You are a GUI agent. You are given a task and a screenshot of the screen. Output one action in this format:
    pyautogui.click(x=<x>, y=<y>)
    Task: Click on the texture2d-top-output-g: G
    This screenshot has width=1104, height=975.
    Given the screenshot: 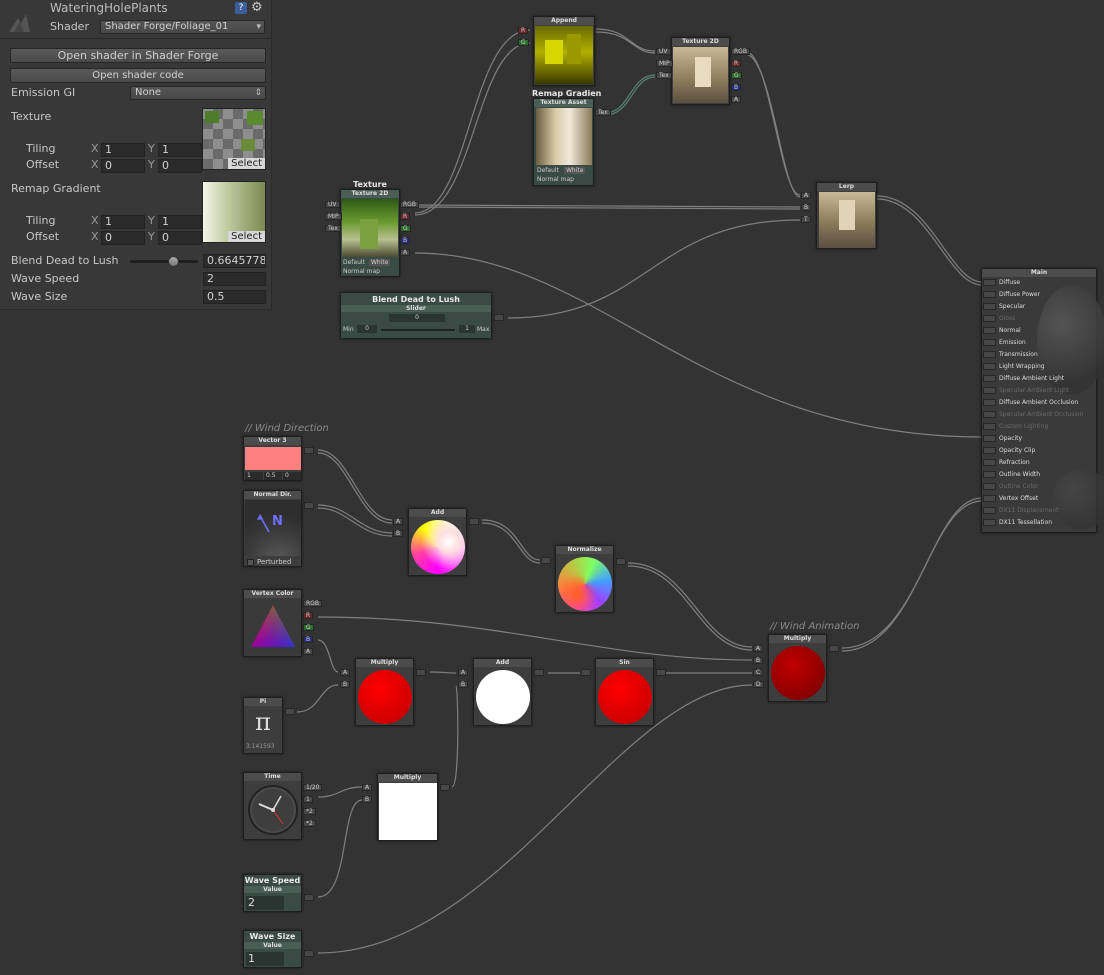 What is the action you would take?
    pyautogui.click(x=736, y=75)
    